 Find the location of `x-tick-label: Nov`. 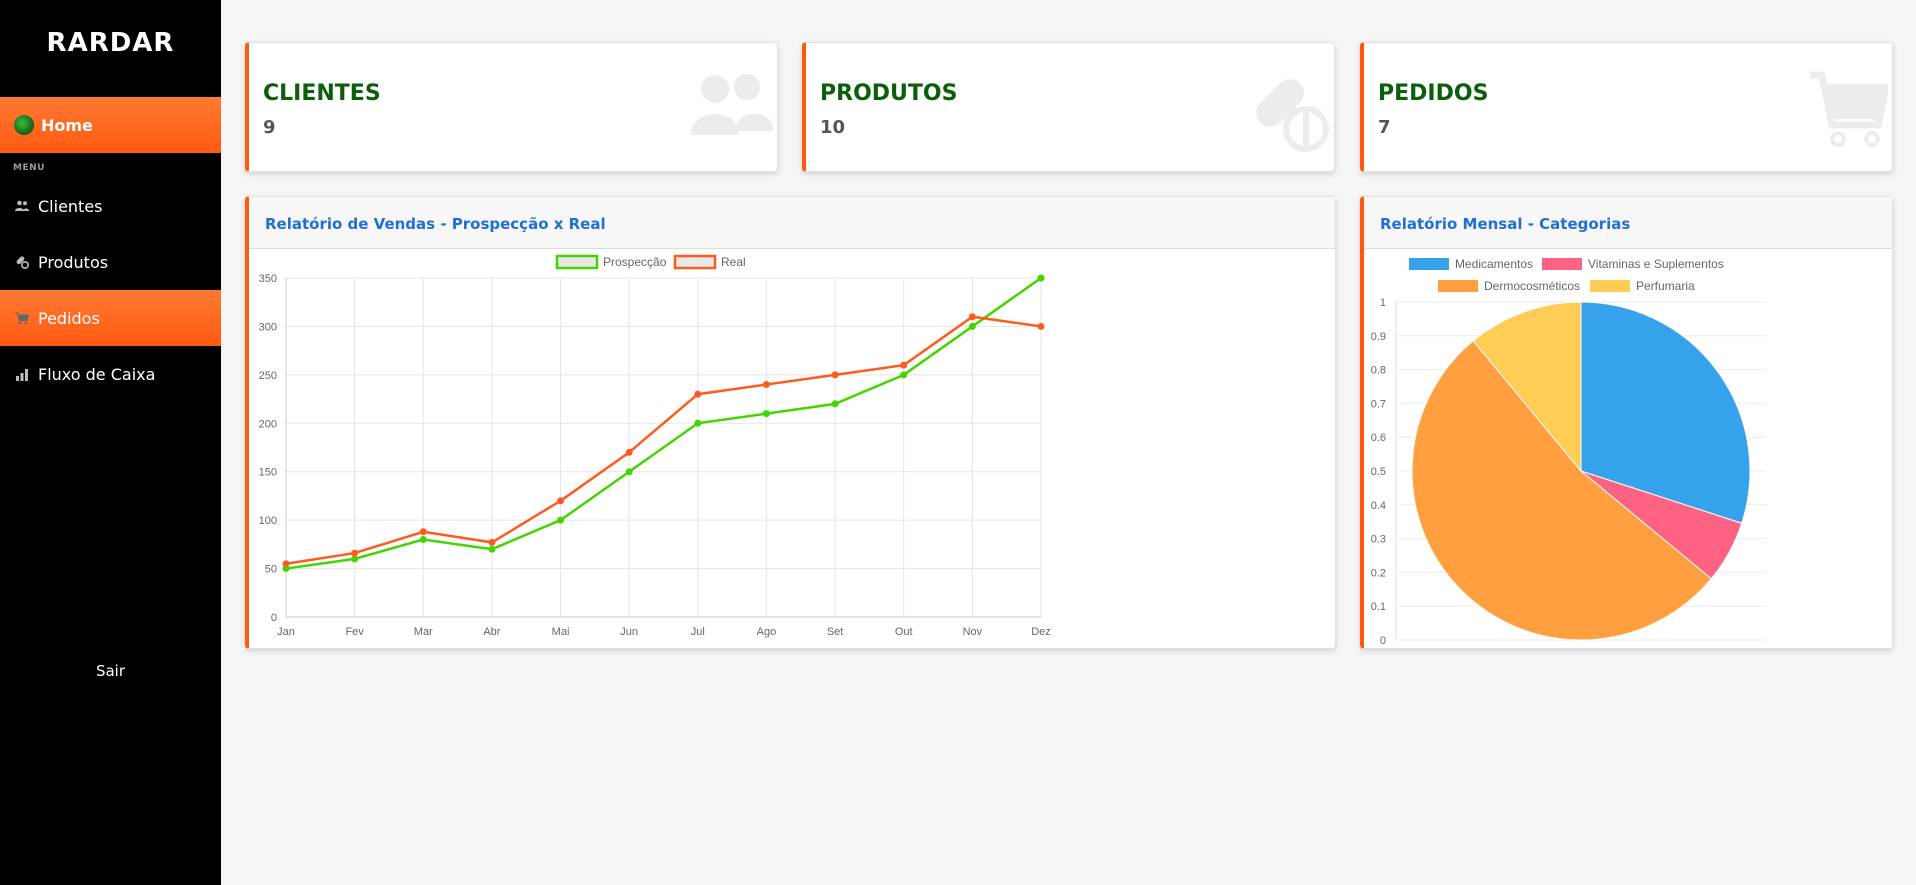

x-tick-label: Nov is located at coordinates (973, 632).